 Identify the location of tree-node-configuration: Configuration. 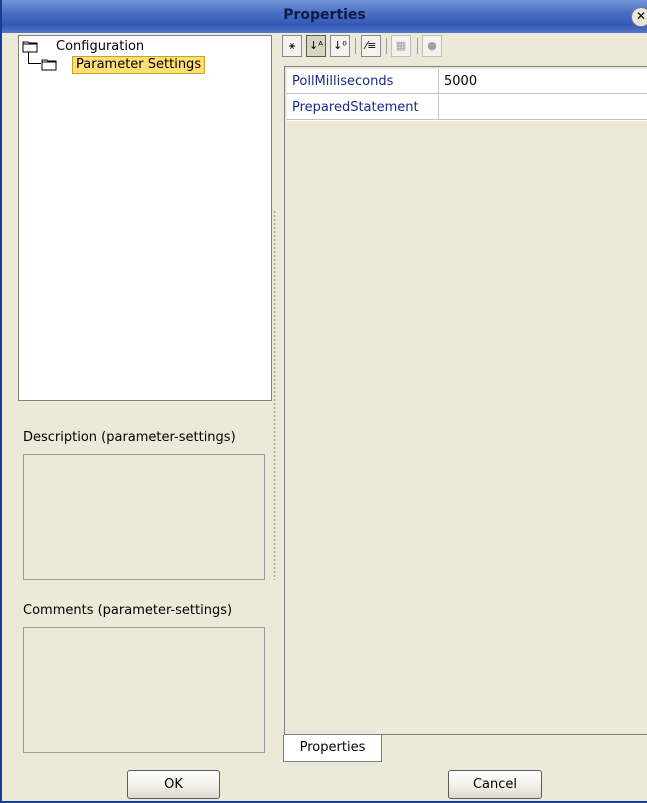
(142, 47).